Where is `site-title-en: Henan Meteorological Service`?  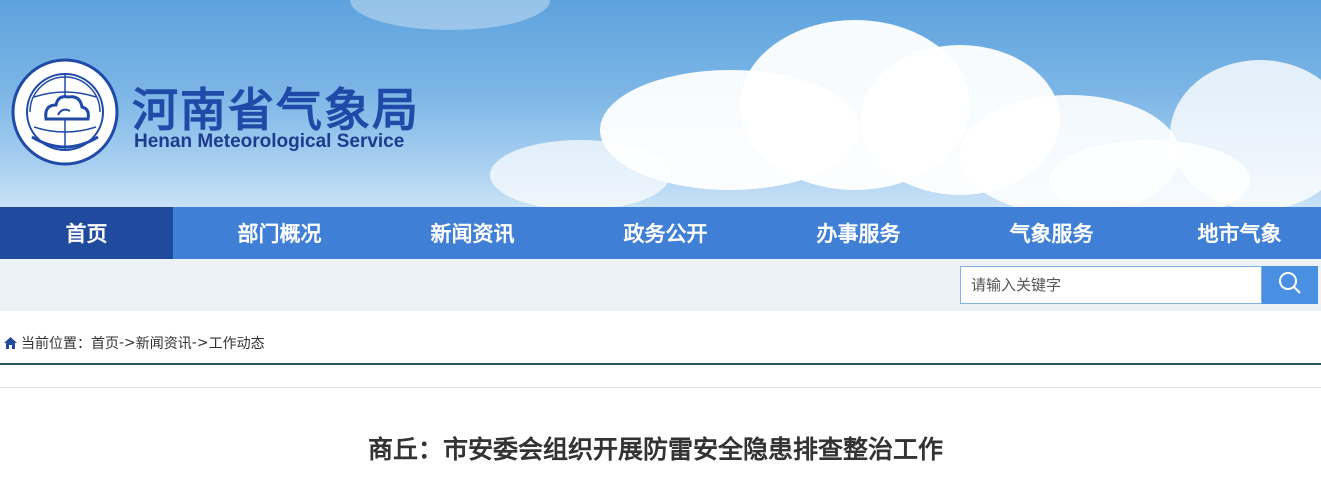
site-title-en: Henan Meteorological Service is located at coordinates (269, 142).